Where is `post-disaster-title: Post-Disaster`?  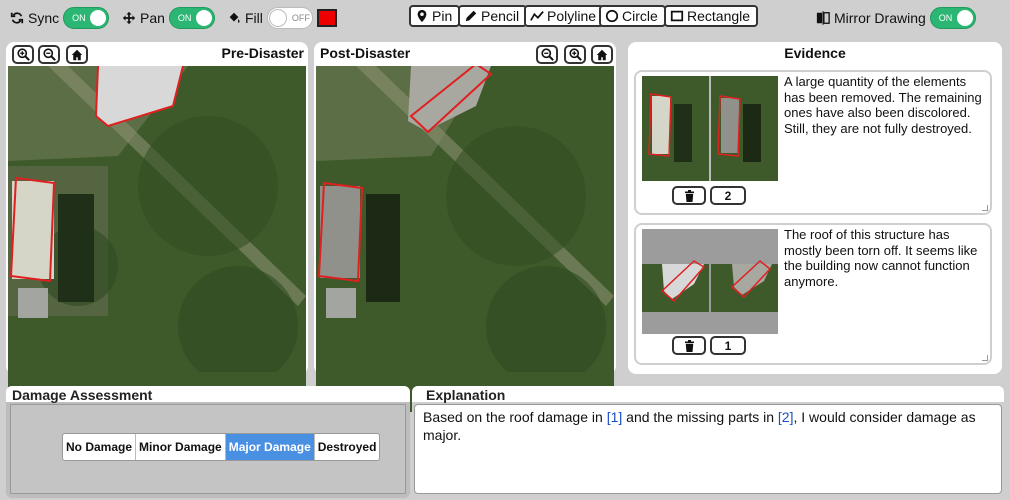 post-disaster-title: Post-Disaster is located at coordinates (365, 53).